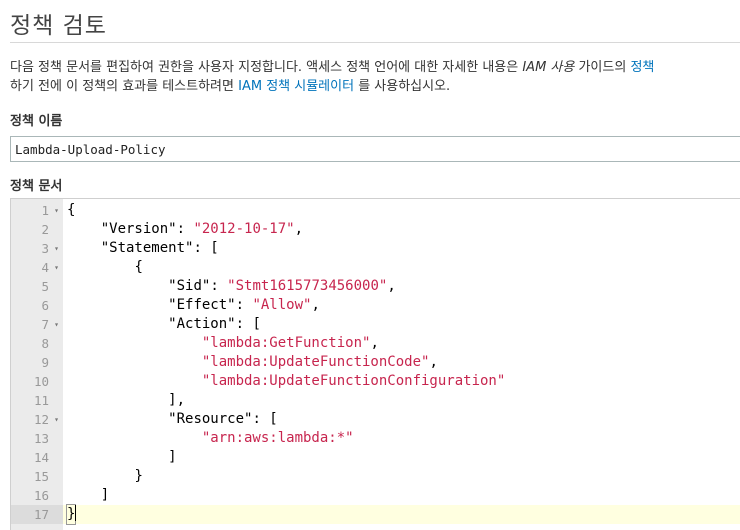  Describe the element at coordinates (277, 438) in the screenshot. I see `code-string: "arn:aws:lambda:*"` at that location.